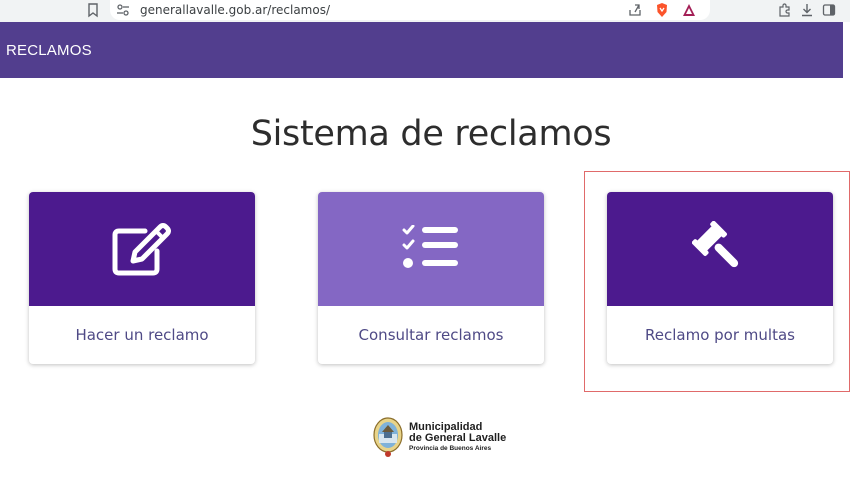 This screenshot has width=850, height=477. What do you see at coordinates (689, 10) in the screenshot?
I see `rewards-icon` at bounding box center [689, 10].